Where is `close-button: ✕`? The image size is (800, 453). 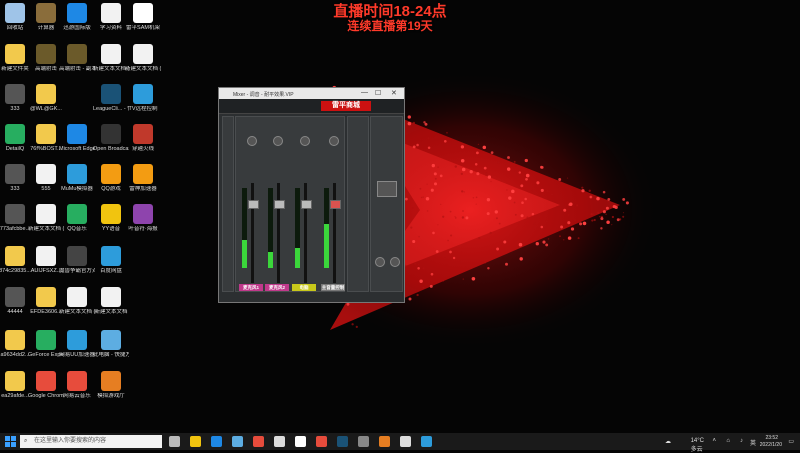 close-button: ✕ is located at coordinates (394, 93).